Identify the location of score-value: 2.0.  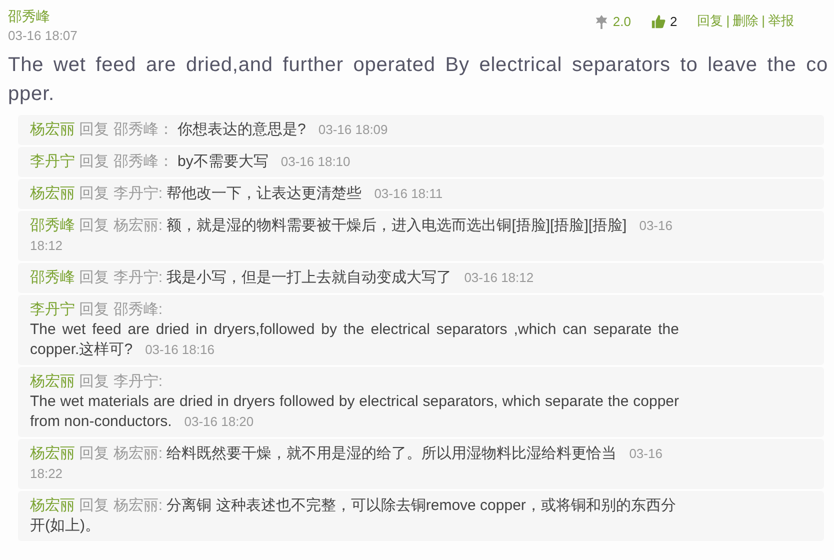
(621, 21).